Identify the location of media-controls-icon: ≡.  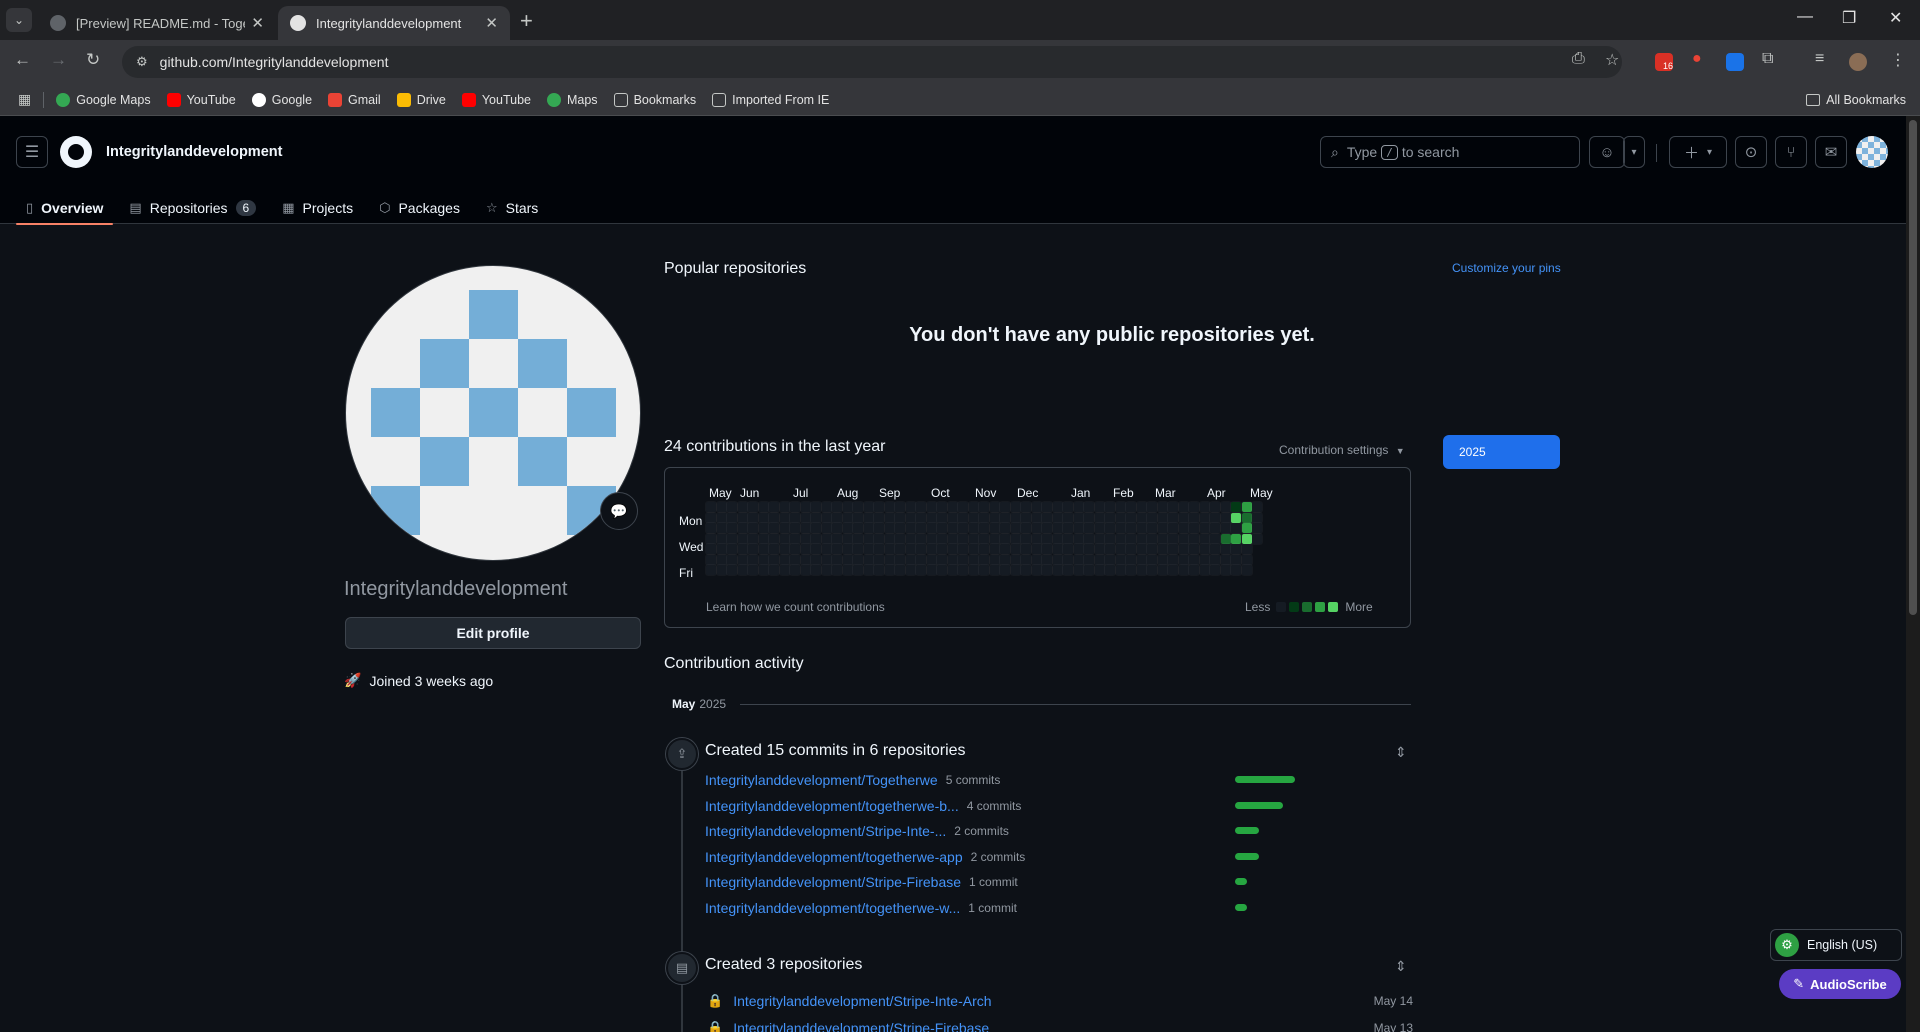
(1819, 59).